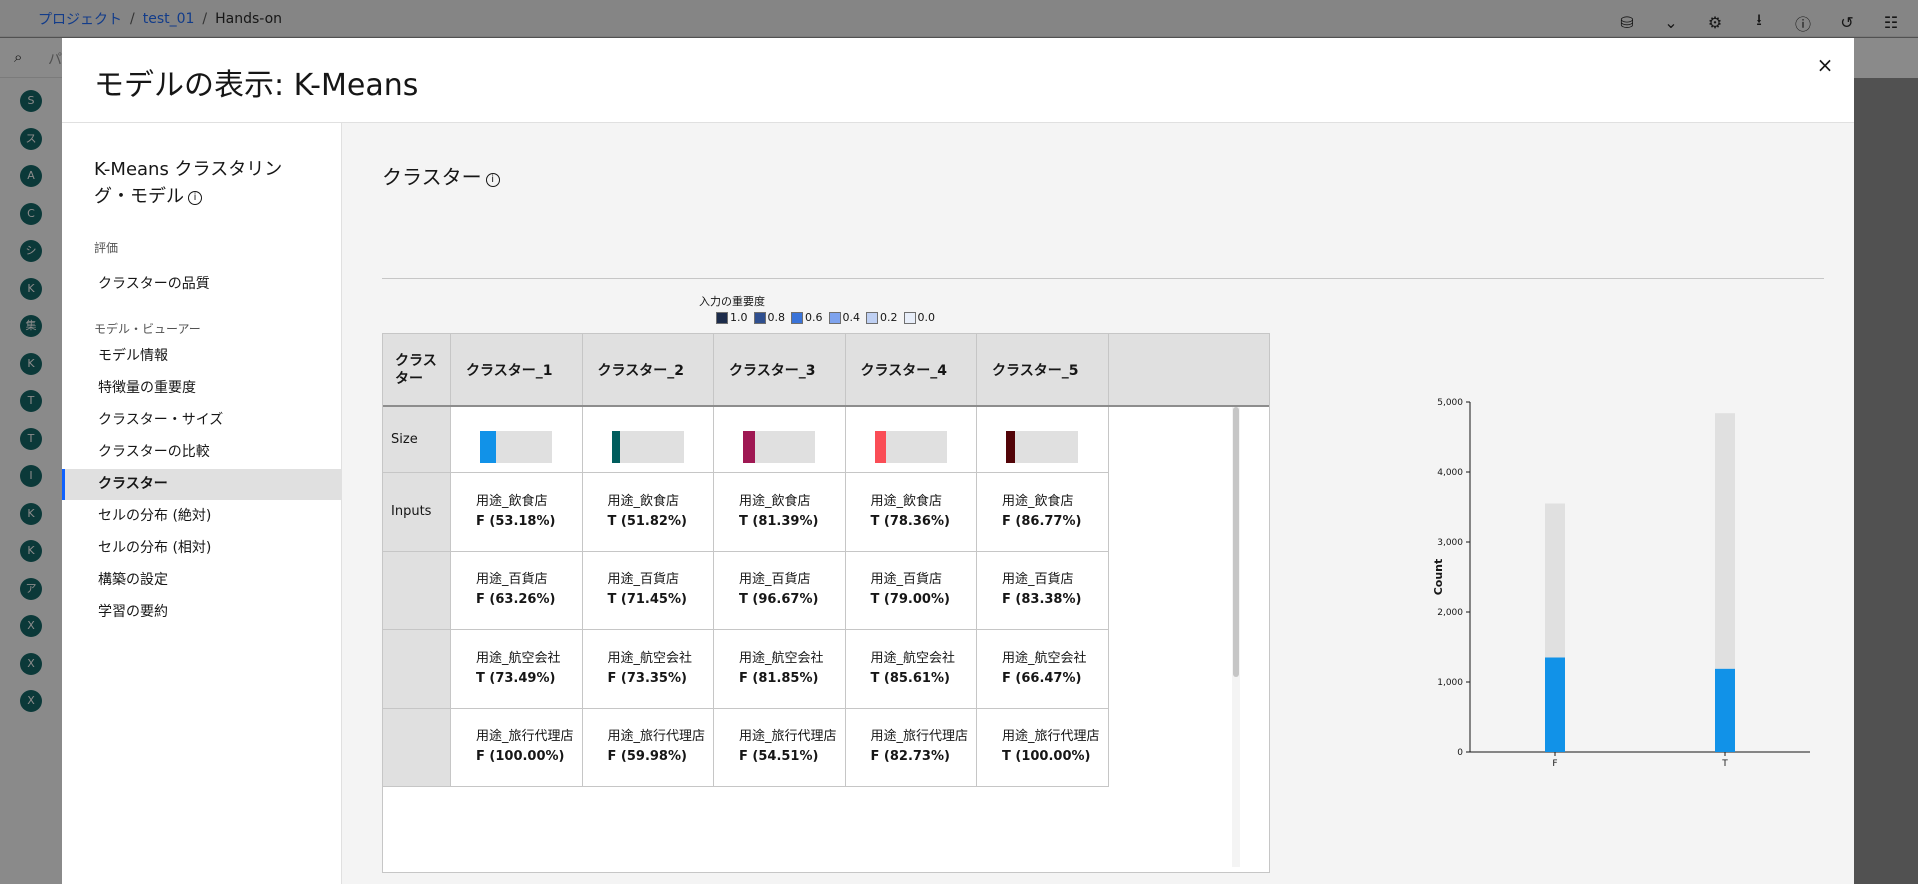  Describe the element at coordinates (1042, 600) in the screenshot. I see `feature-value: F (83.38%)` at that location.